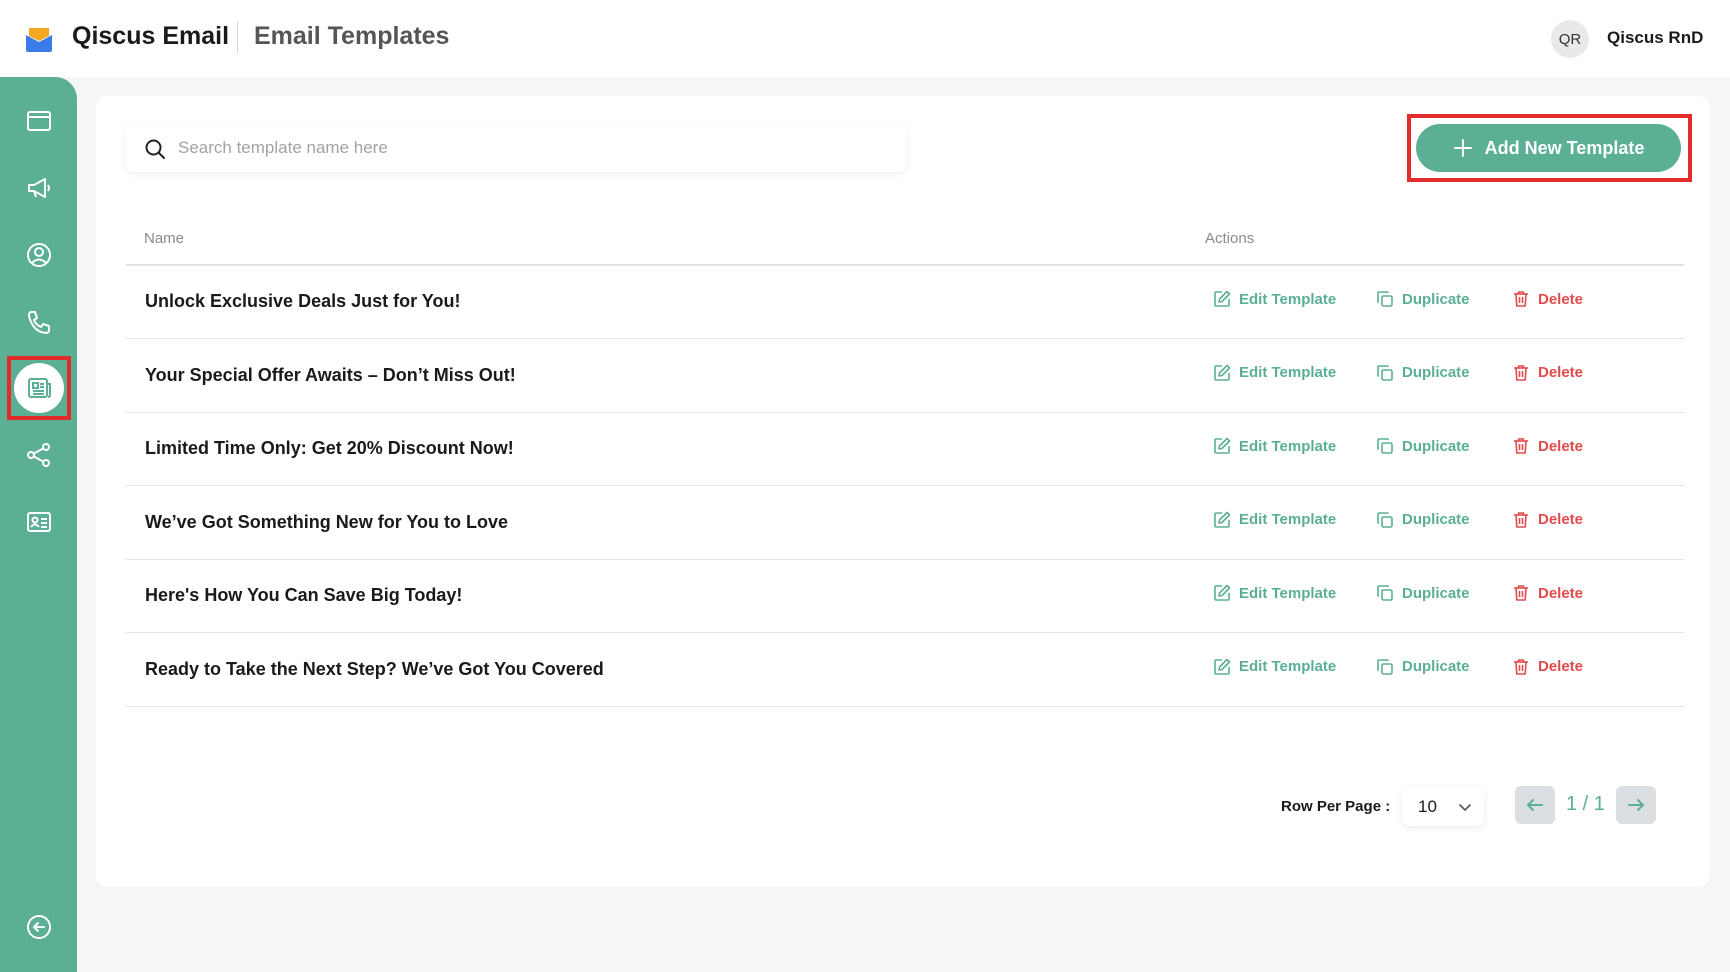  What do you see at coordinates (1564, 147) in the screenshot?
I see `add-new-template-label: Add New Template` at bounding box center [1564, 147].